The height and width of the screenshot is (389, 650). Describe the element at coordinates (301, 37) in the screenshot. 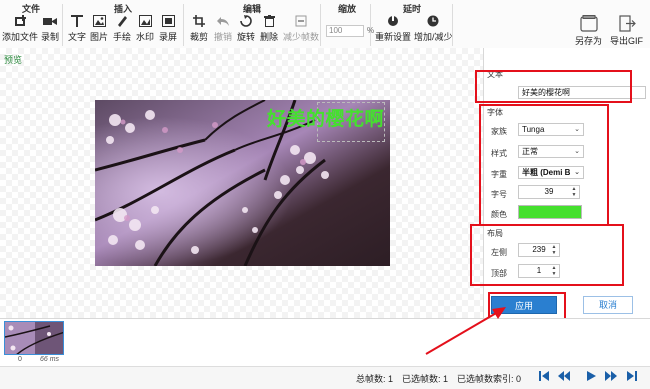

I see `reduce-frames-label: 减少帧数` at that location.